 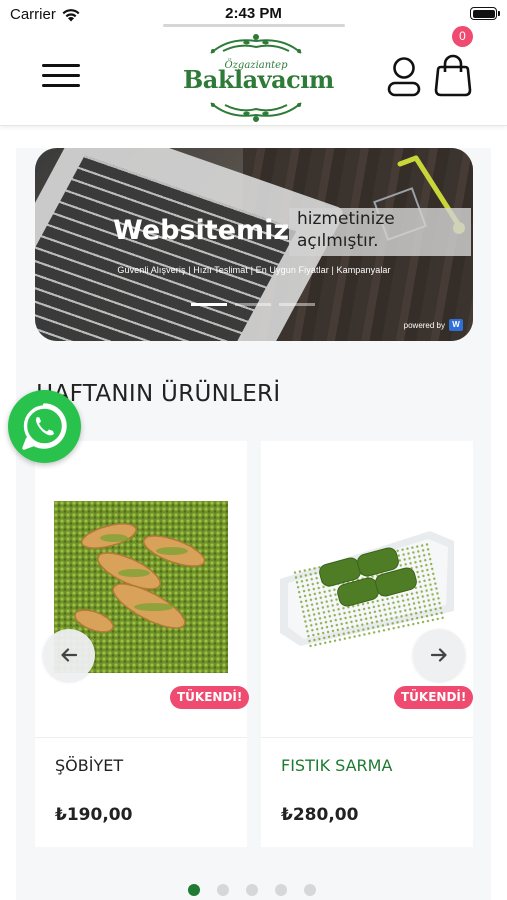 I want to click on banner-headline-box: hizmetinize açılmıştır., so click(x=346, y=230).